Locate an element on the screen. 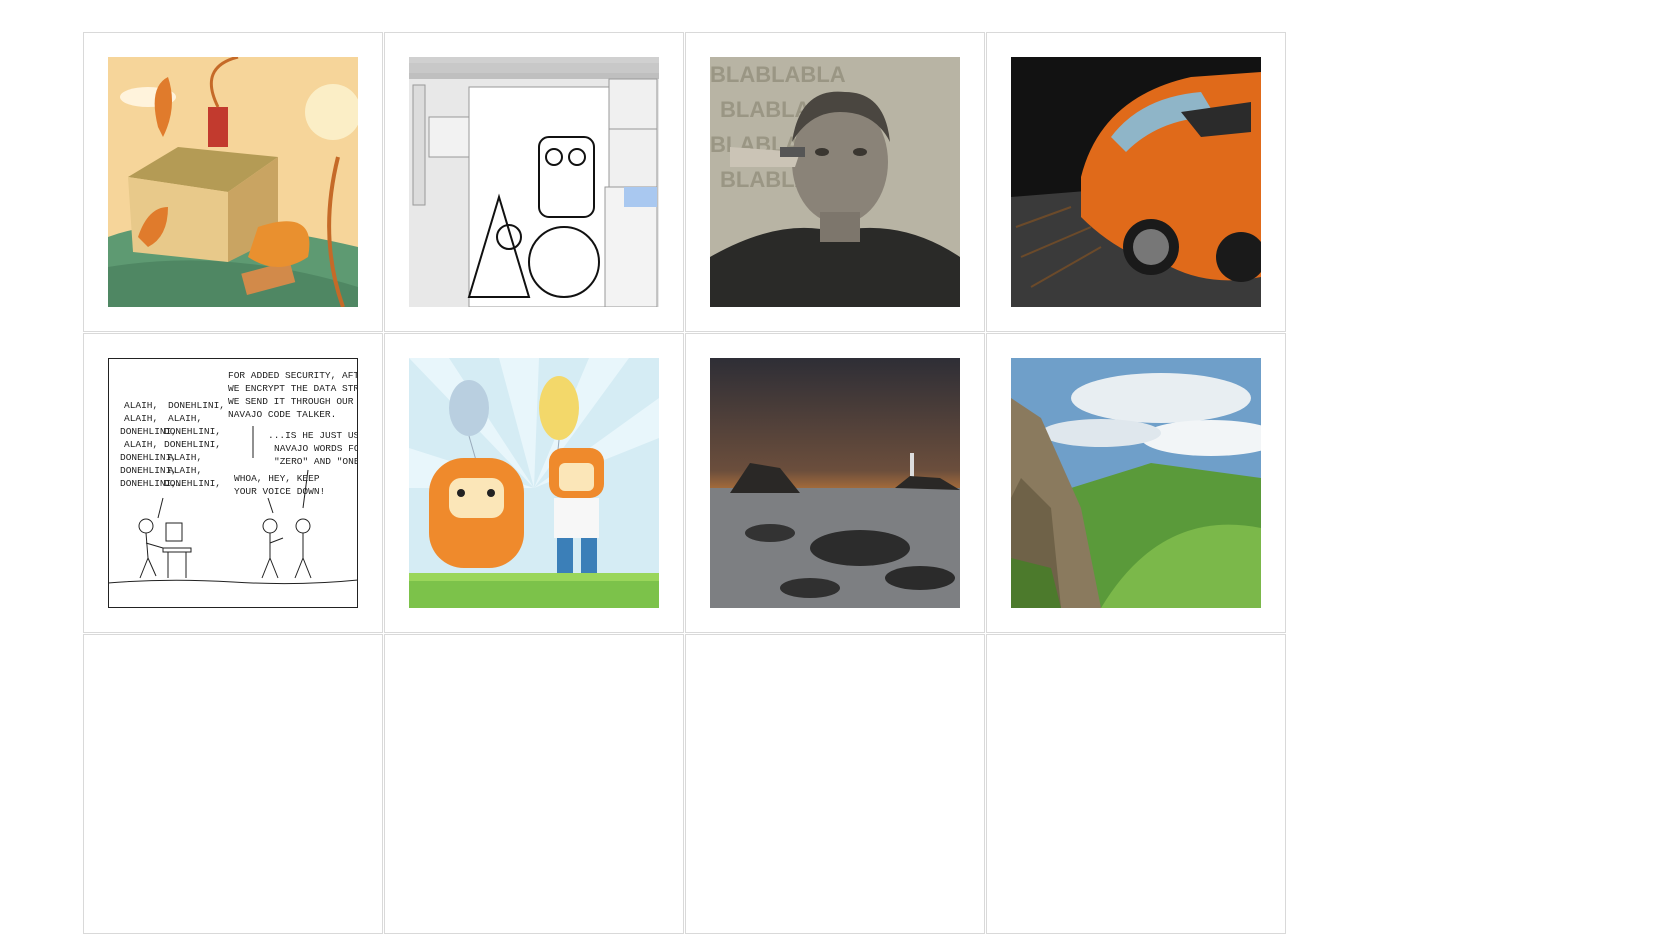  comic-reply-2: NAVAJO WORDS FOR is located at coordinates (316, 448).